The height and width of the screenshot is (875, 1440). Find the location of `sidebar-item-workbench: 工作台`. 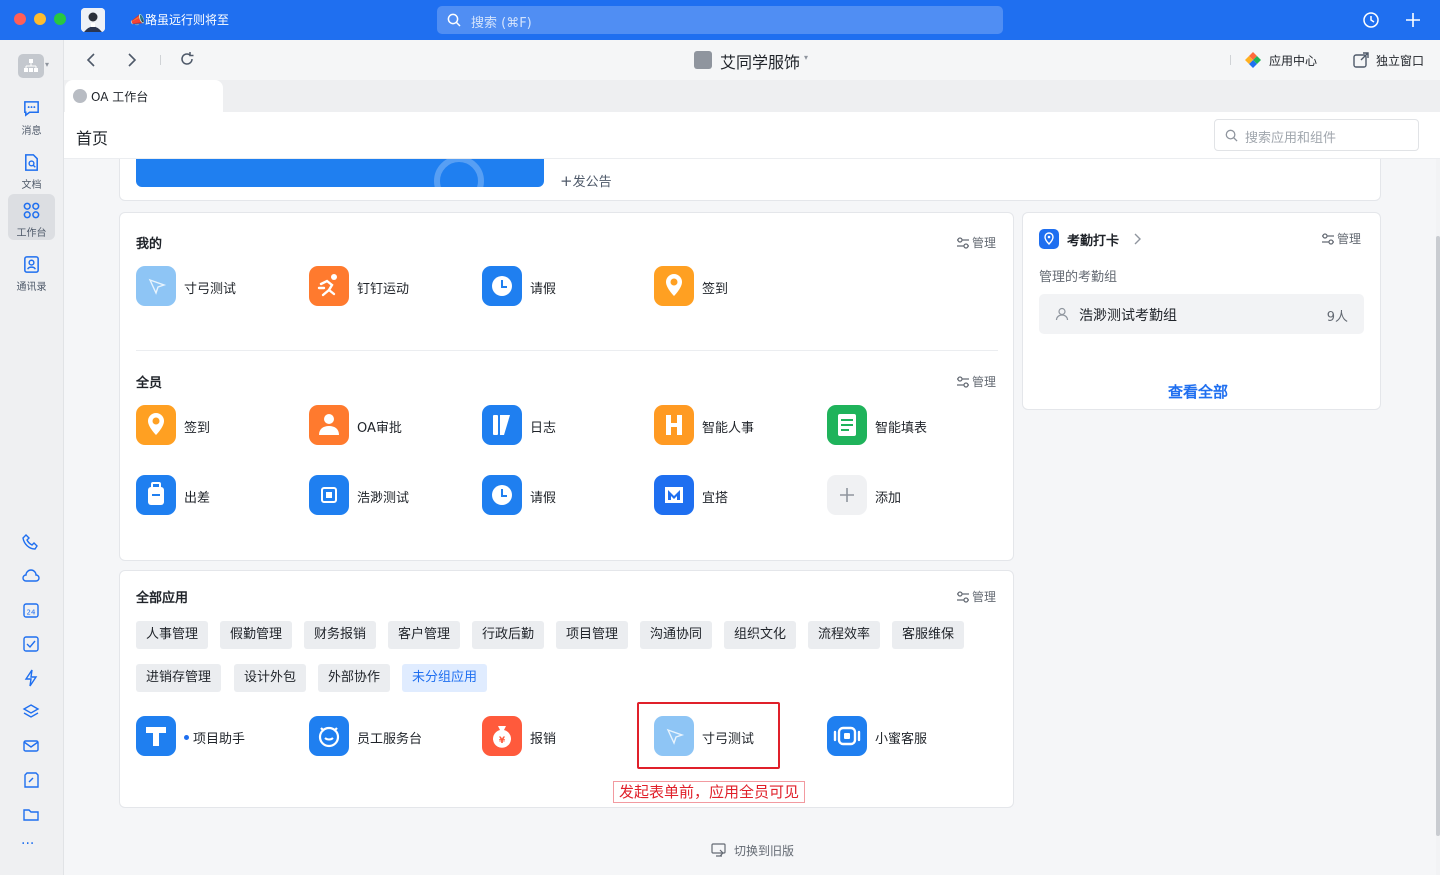

sidebar-item-workbench: 工作台 is located at coordinates (31, 217).